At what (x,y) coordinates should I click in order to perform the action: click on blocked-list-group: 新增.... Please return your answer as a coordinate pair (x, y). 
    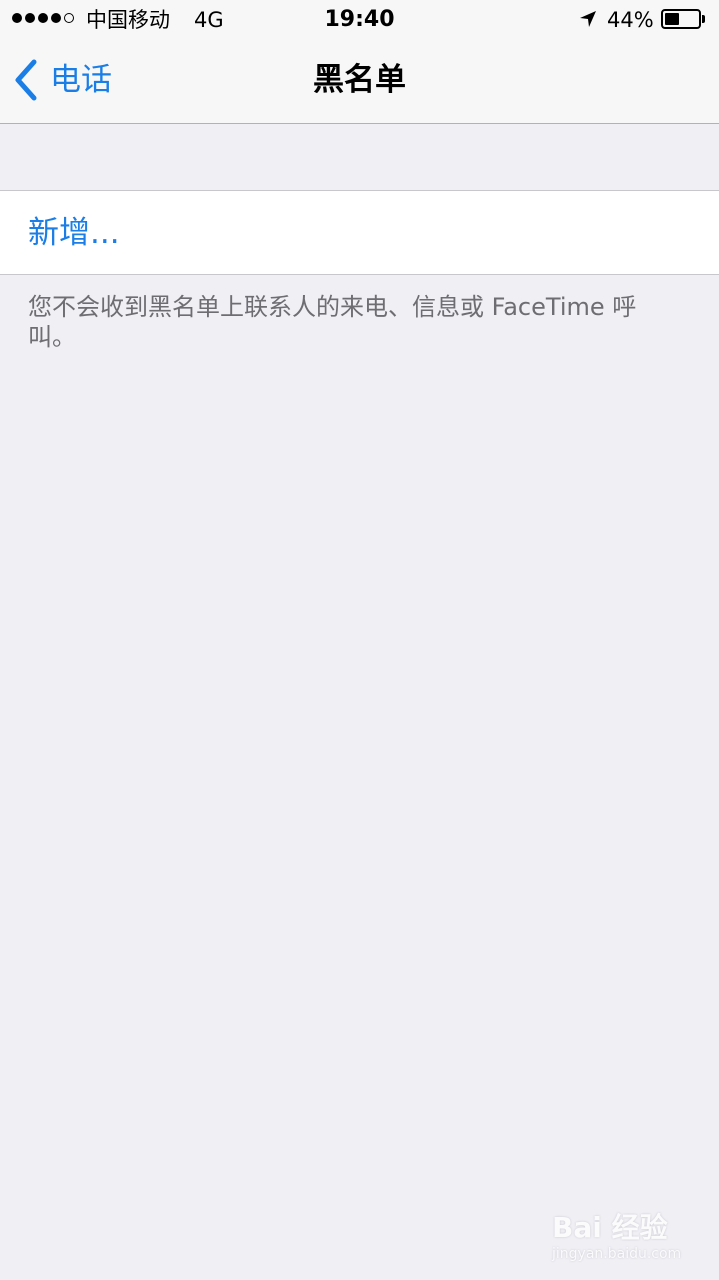
    Looking at the image, I should click on (359, 232).